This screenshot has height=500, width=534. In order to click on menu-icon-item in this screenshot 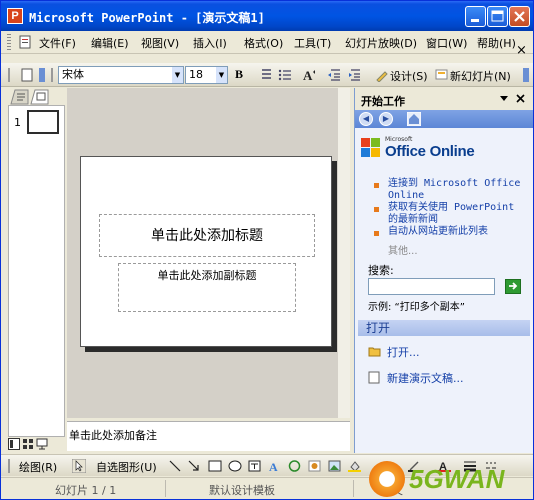, I will do `click(25, 43)`.